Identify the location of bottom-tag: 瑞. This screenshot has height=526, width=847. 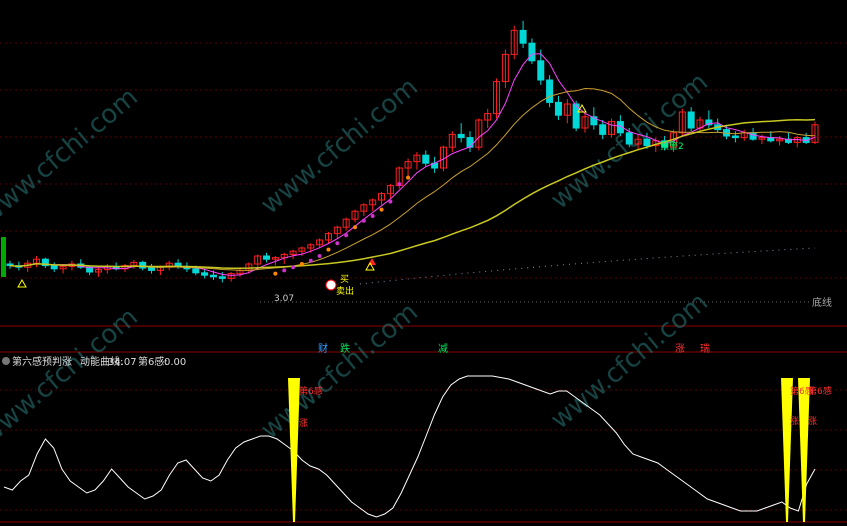
(705, 349).